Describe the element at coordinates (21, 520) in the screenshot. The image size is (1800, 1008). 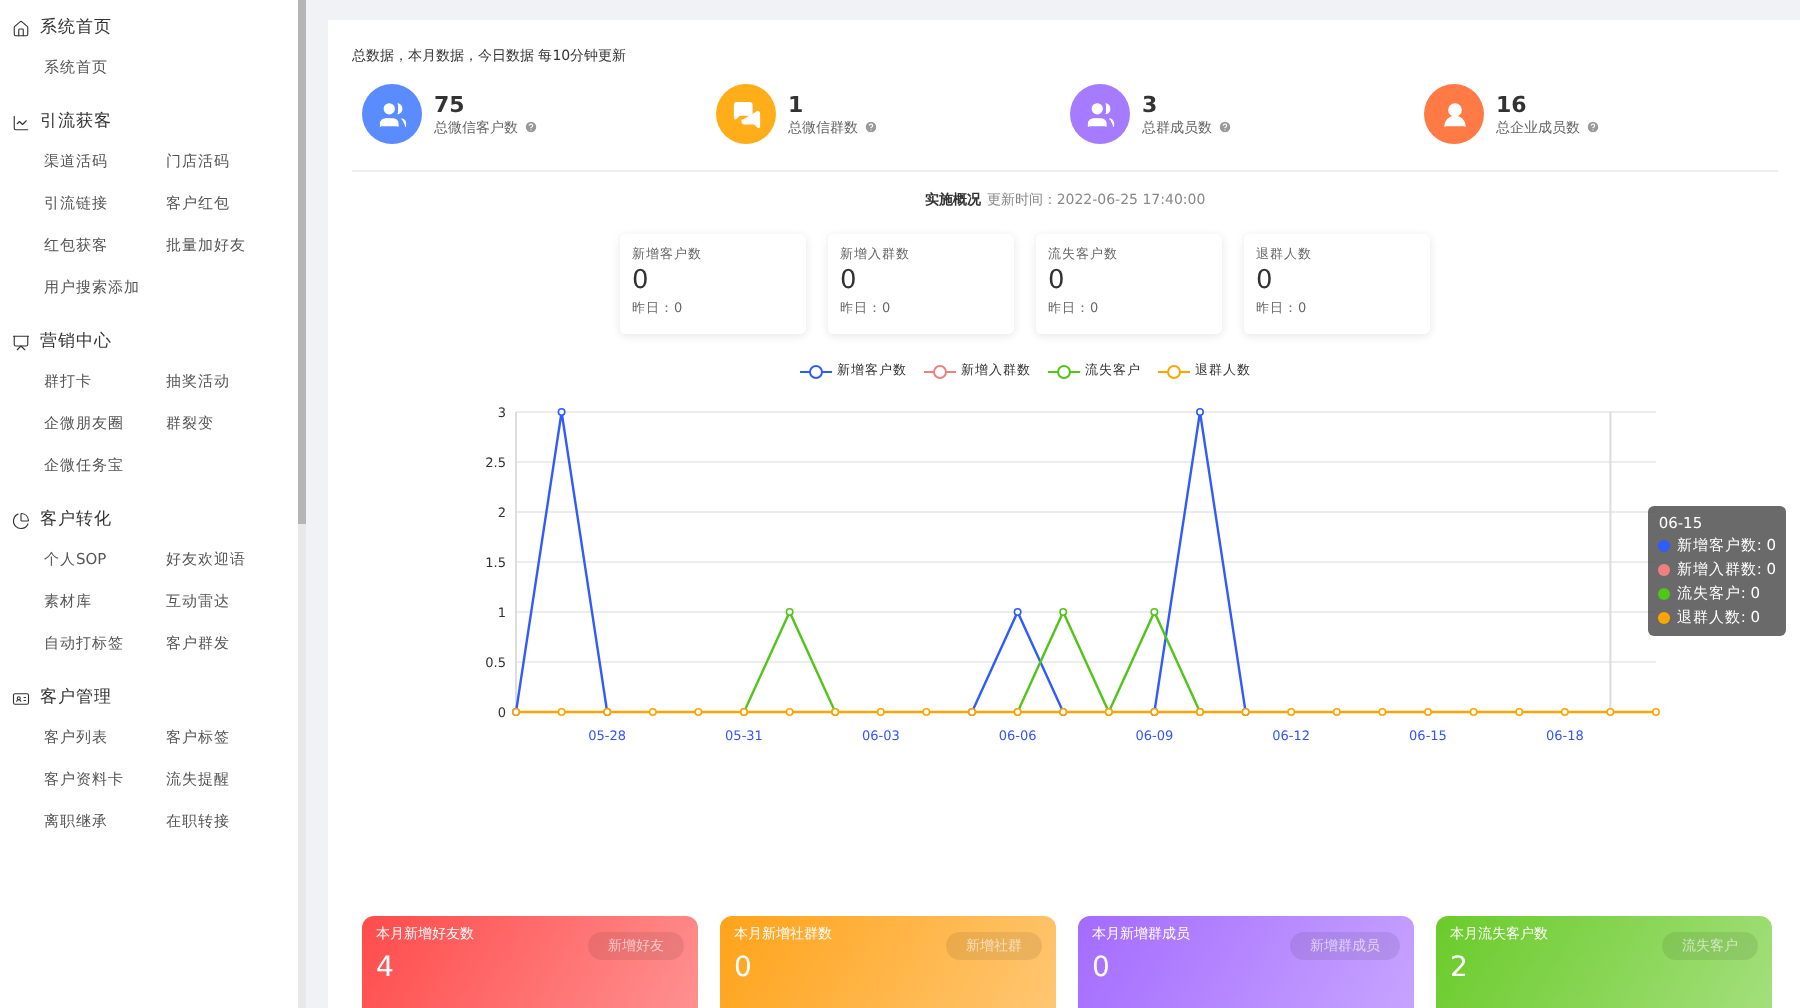
I see `pie-chart-icon` at that location.